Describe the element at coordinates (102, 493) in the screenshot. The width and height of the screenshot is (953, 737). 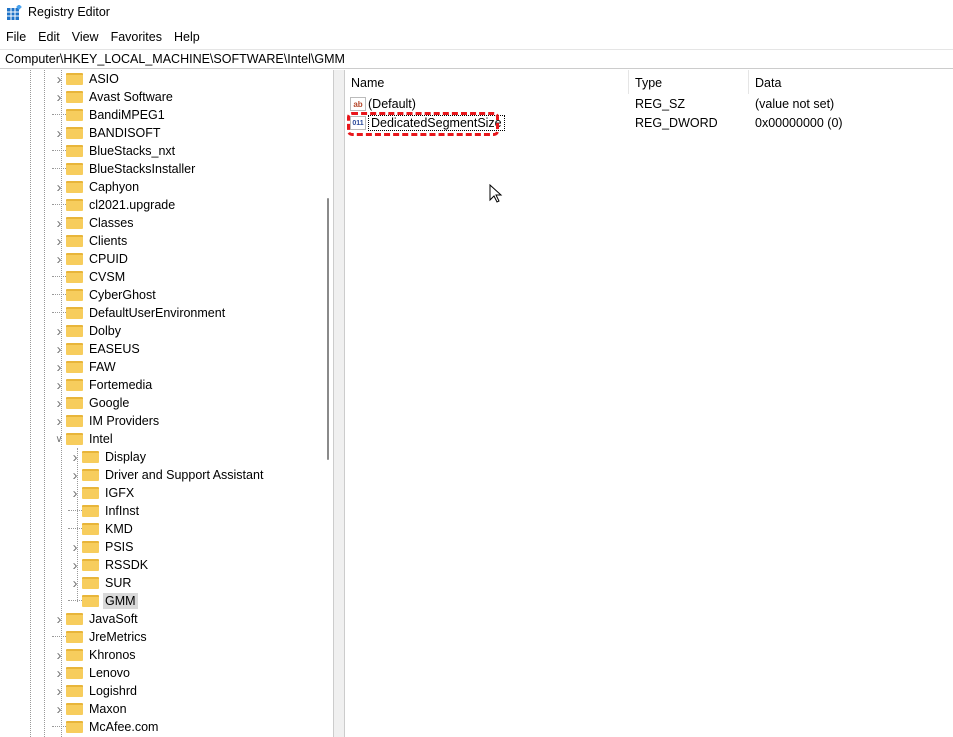
I see `tree-item: › IGFX` at that location.